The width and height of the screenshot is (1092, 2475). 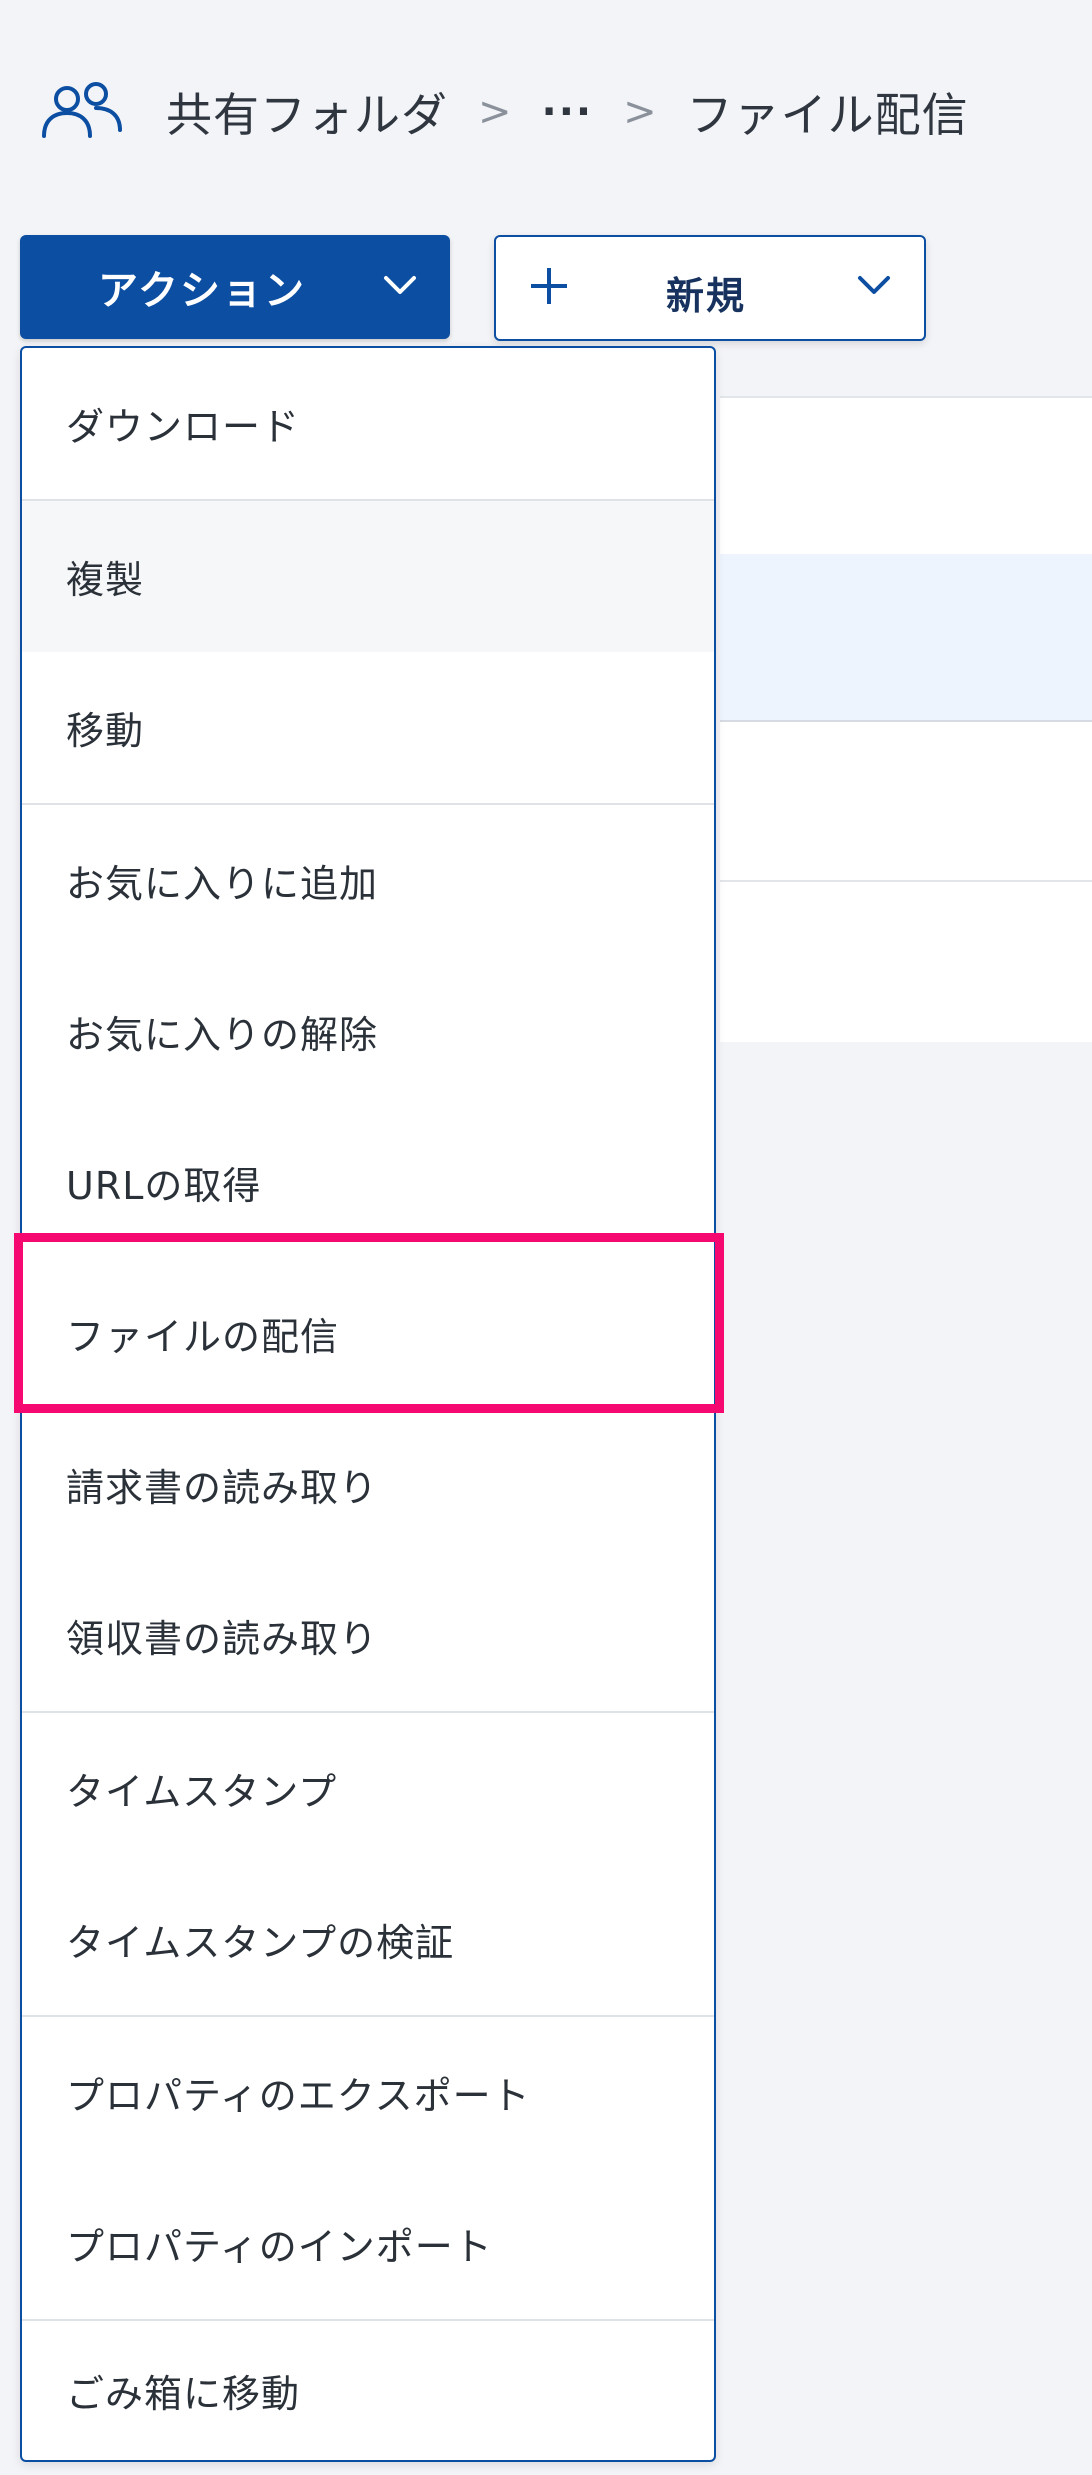 I want to click on new-button: 新規, so click(x=710, y=288).